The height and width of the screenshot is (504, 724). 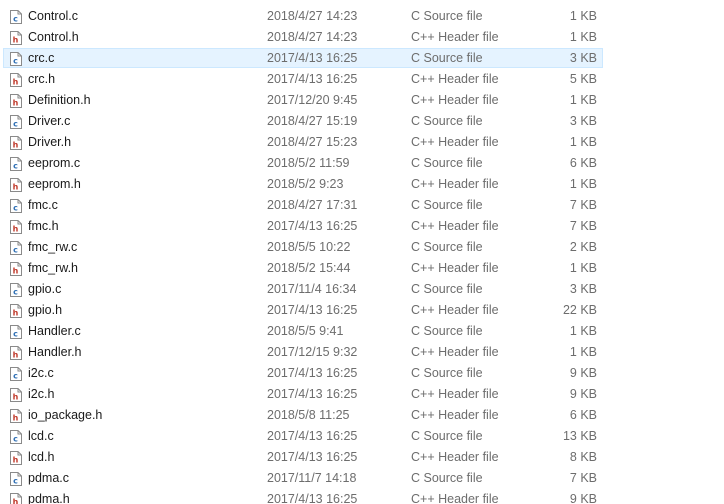 I want to click on file-size: 3 KB, so click(x=583, y=289).